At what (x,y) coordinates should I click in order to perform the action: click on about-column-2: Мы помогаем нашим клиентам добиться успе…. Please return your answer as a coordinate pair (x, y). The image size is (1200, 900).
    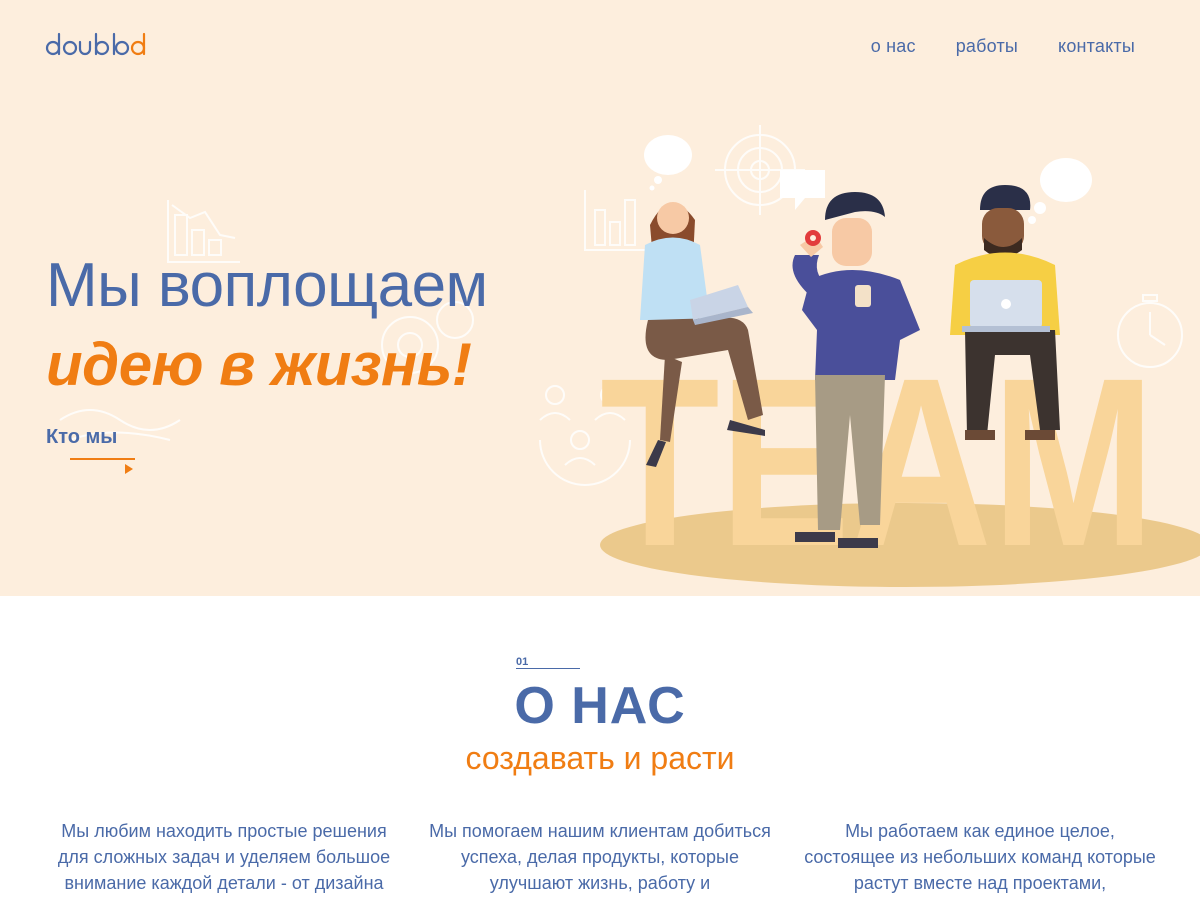
    Looking at the image, I should click on (600, 857).